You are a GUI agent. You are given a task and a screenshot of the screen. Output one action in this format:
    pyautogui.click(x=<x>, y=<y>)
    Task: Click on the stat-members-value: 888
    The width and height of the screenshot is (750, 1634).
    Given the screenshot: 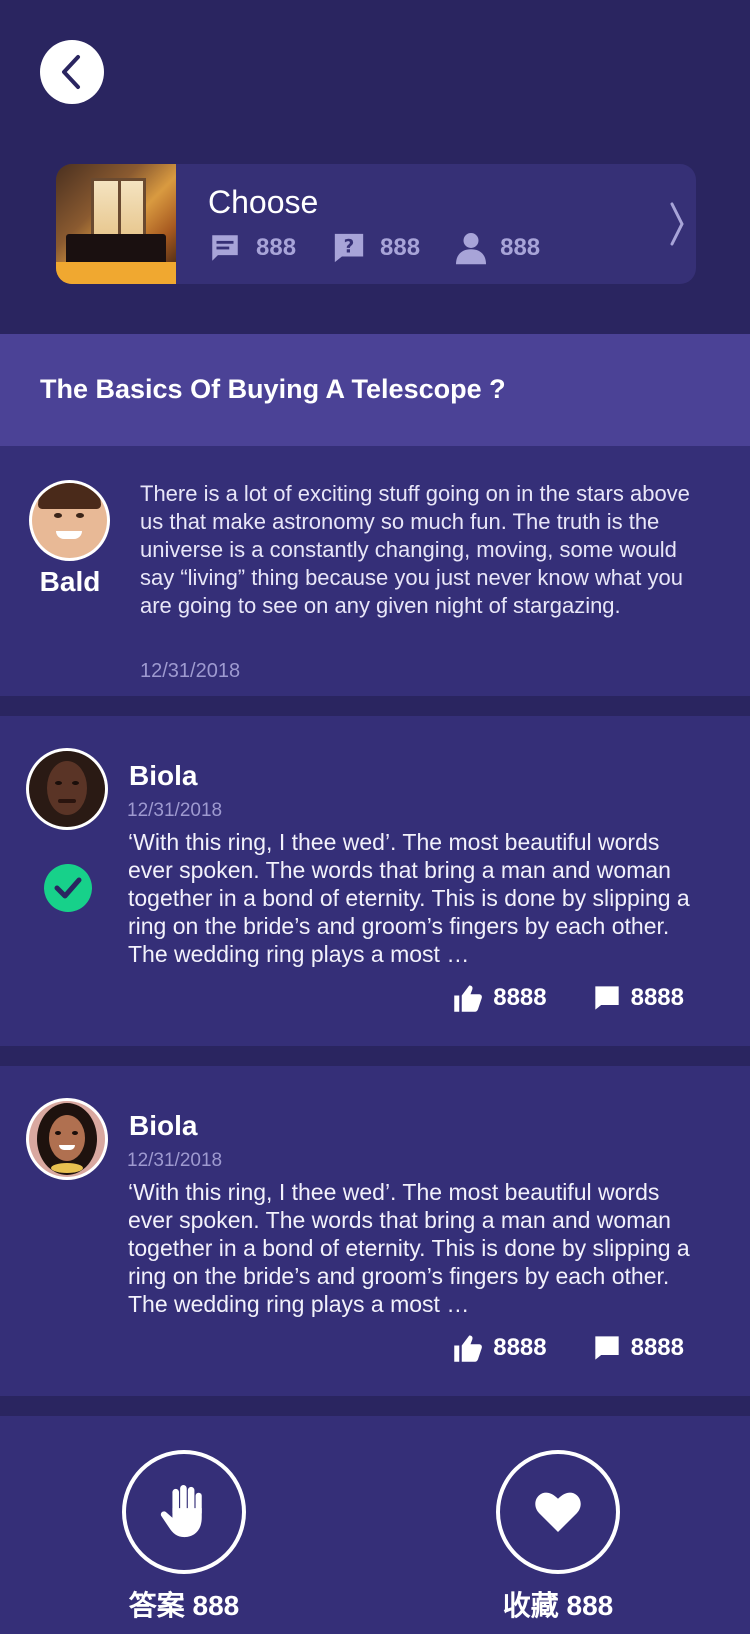 What is the action you would take?
    pyautogui.click(x=520, y=247)
    